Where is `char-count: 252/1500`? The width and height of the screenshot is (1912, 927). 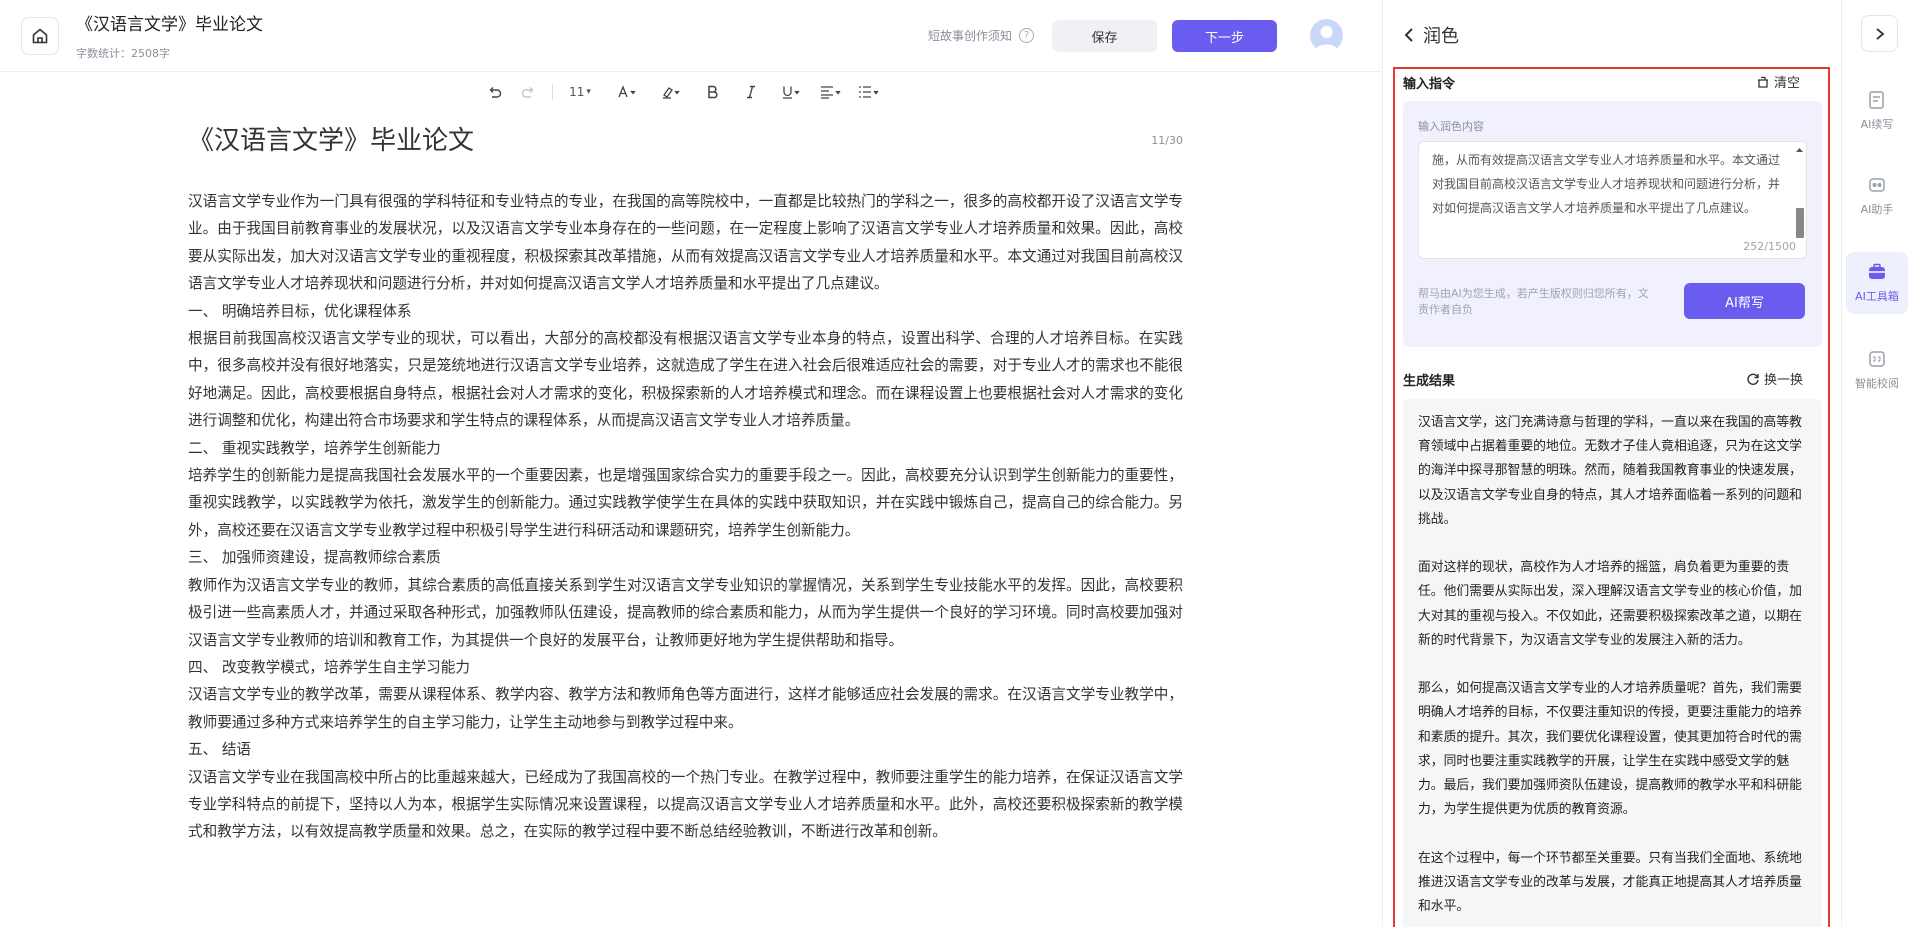 char-count: 252/1500 is located at coordinates (1769, 246).